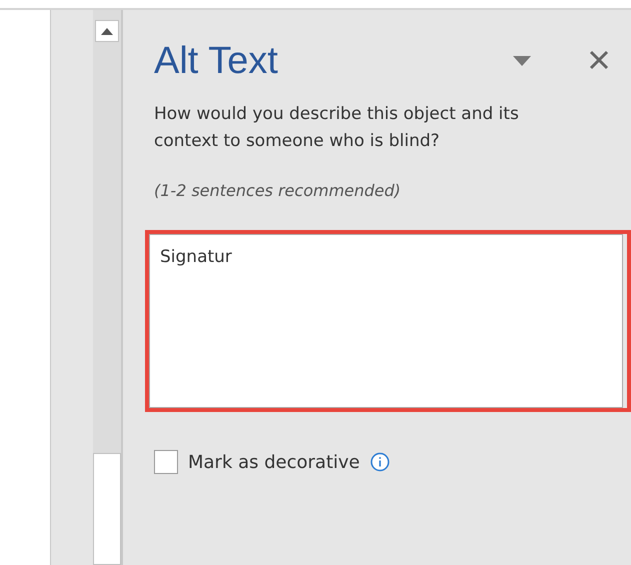  I want to click on hint-text: (1-2 sentences recommended), so click(278, 190).